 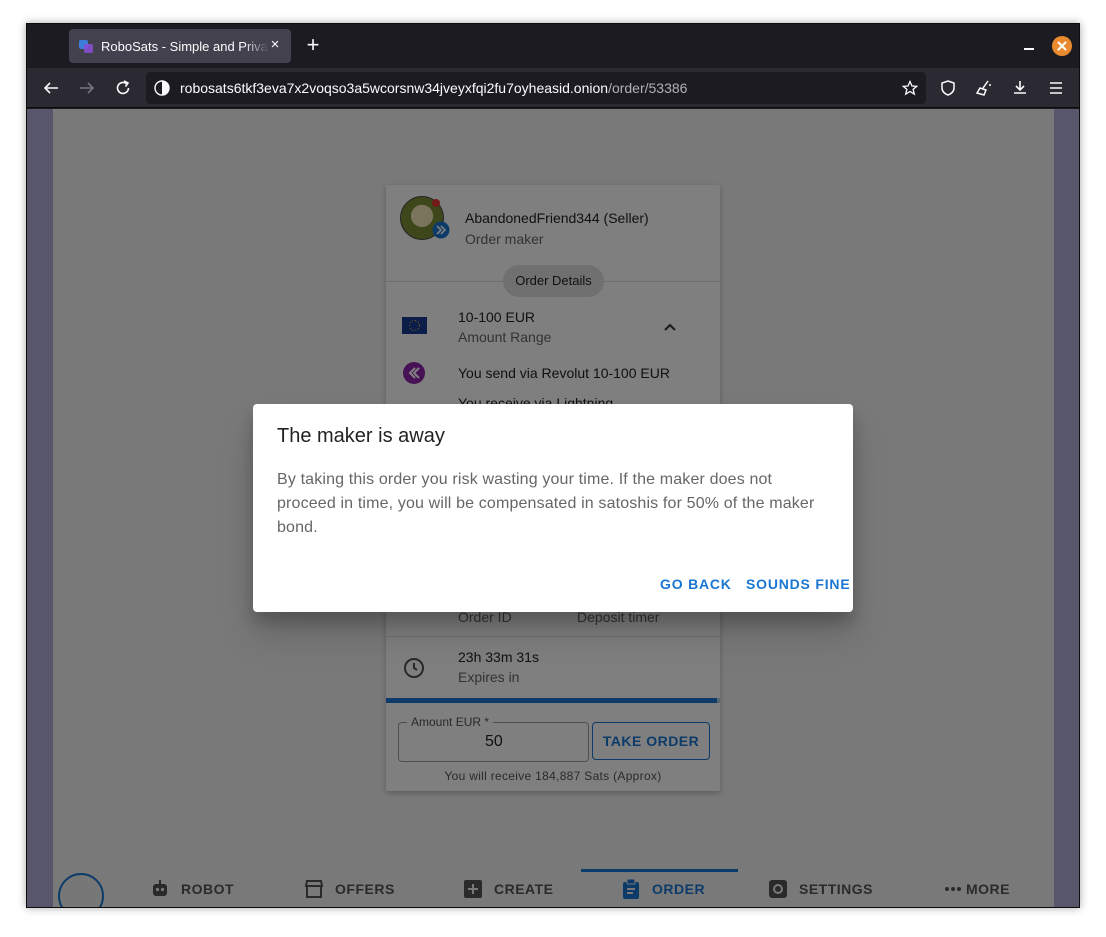 What do you see at coordinates (275, 45) in the screenshot?
I see `tab-close-icon: ×` at bounding box center [275, 45].